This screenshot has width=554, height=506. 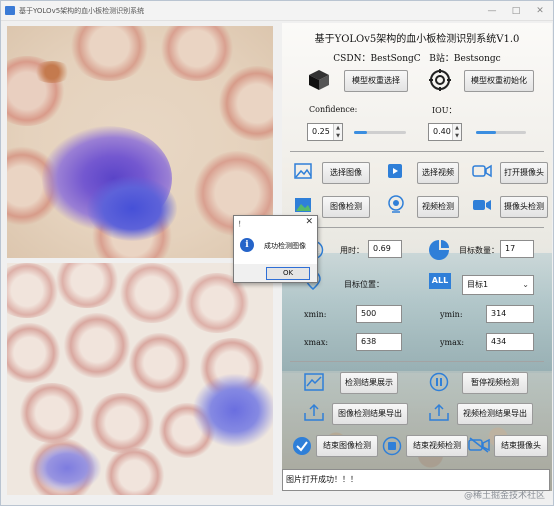 I want to click on select-video-button: 选择视频, so click(x=438, y=173).